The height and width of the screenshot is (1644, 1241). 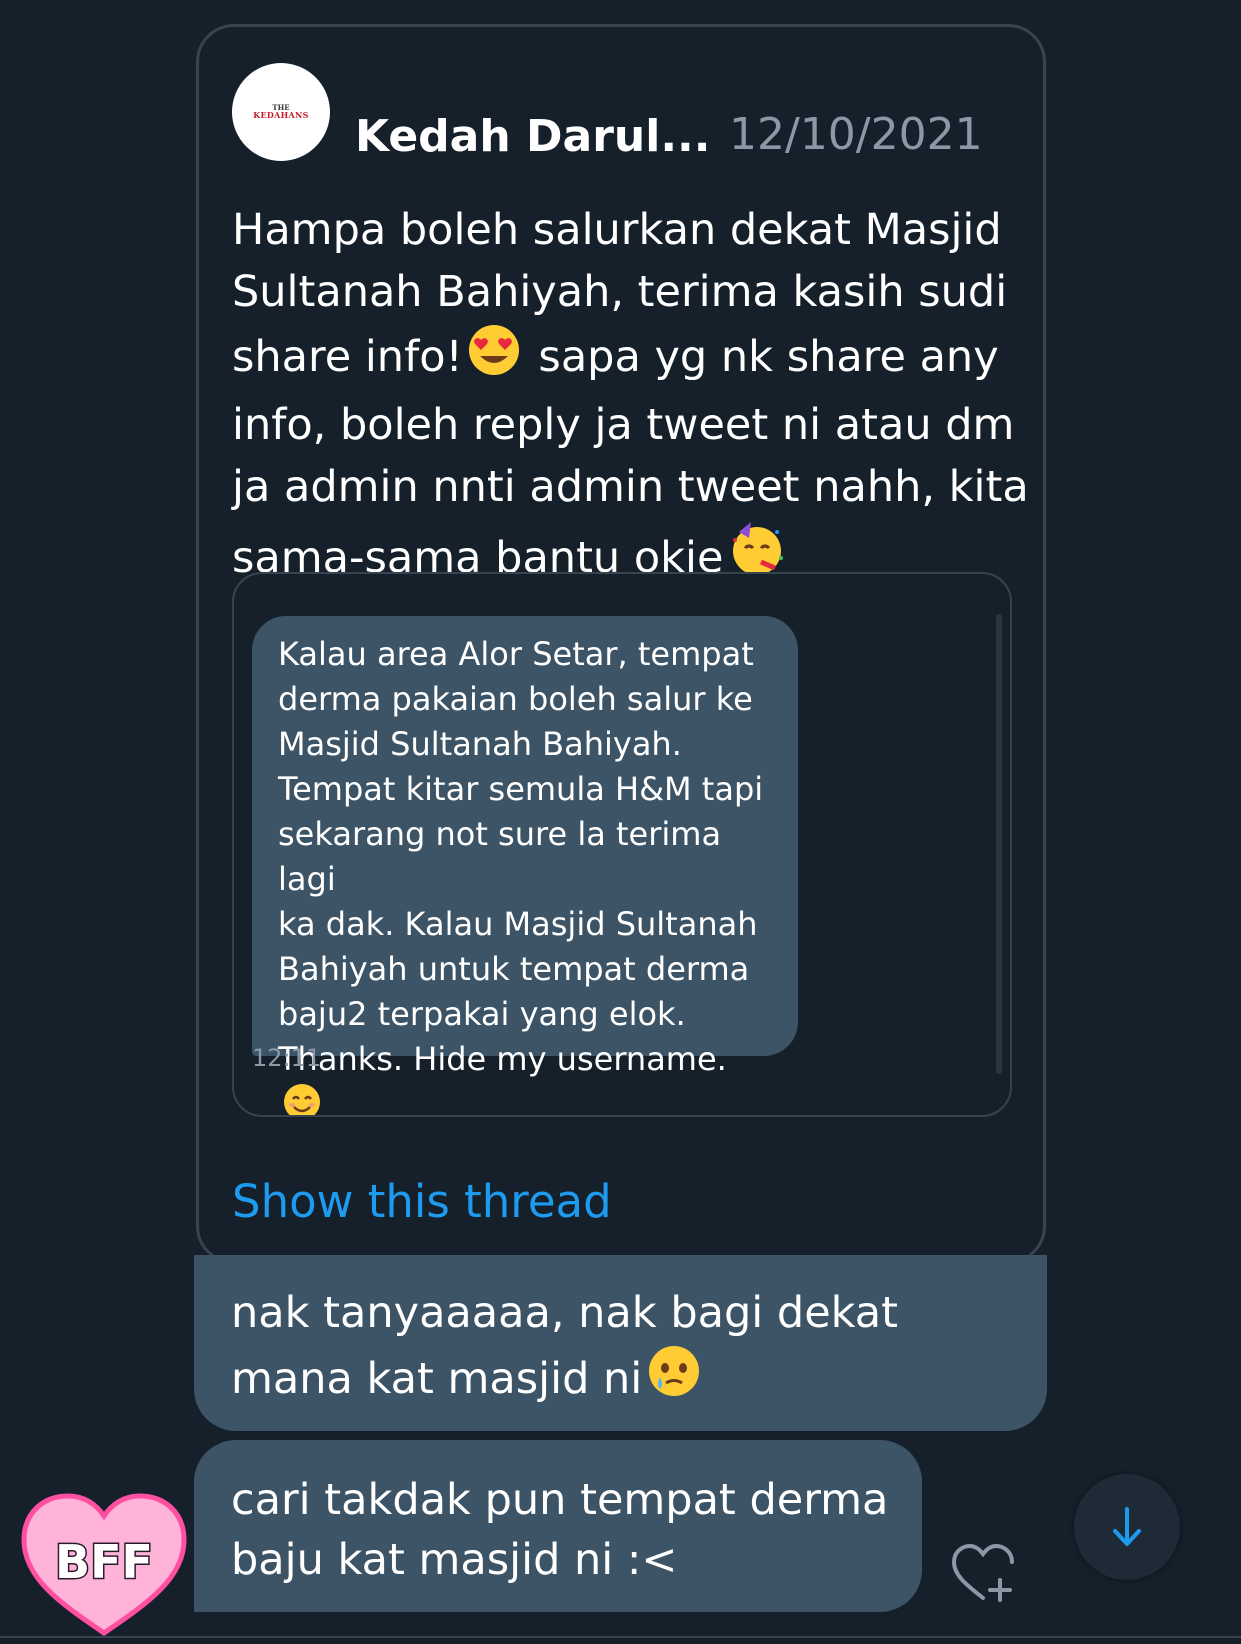 I want to click on author-avatar: THE KEDAHANS, so click(x=281, y=112).